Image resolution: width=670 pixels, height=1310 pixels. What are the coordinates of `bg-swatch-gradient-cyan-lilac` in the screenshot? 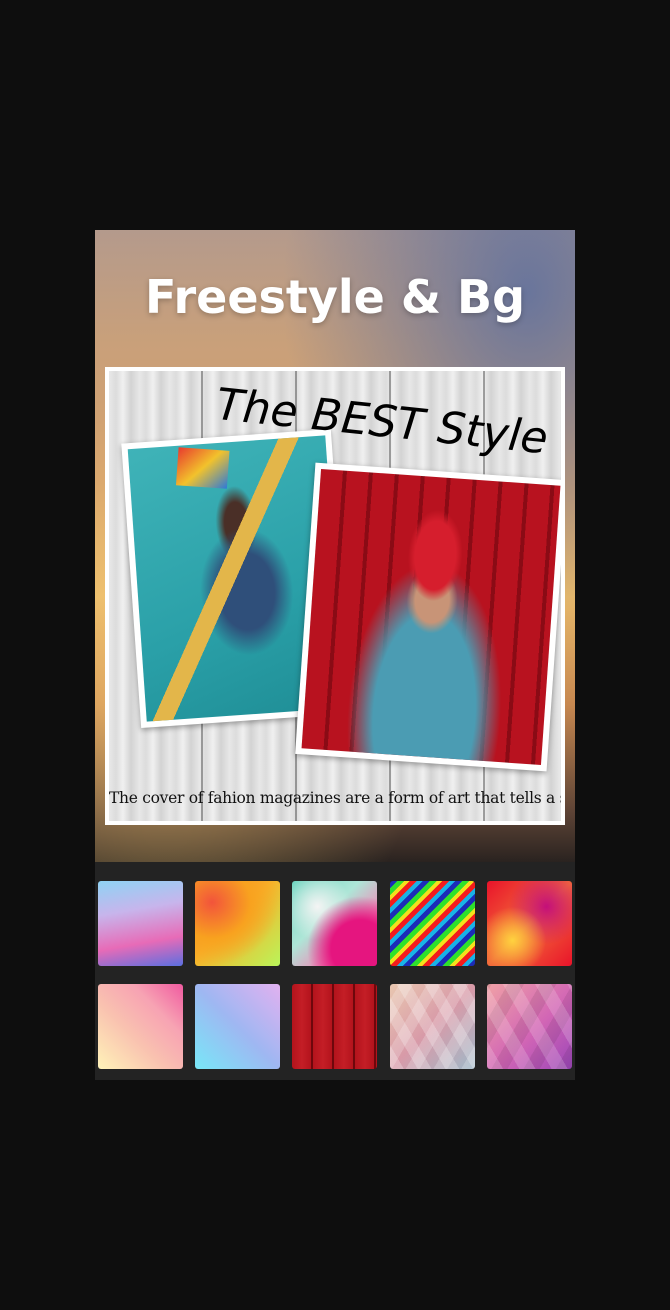 It's located at (237, 1026).